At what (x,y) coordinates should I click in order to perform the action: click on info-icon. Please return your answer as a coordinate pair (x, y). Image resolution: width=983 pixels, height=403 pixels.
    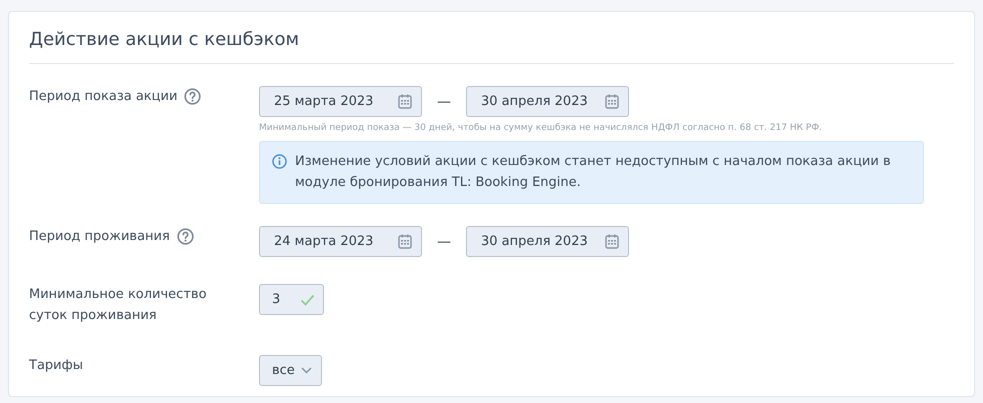
    Looking at the image, I should click on (279, 161).